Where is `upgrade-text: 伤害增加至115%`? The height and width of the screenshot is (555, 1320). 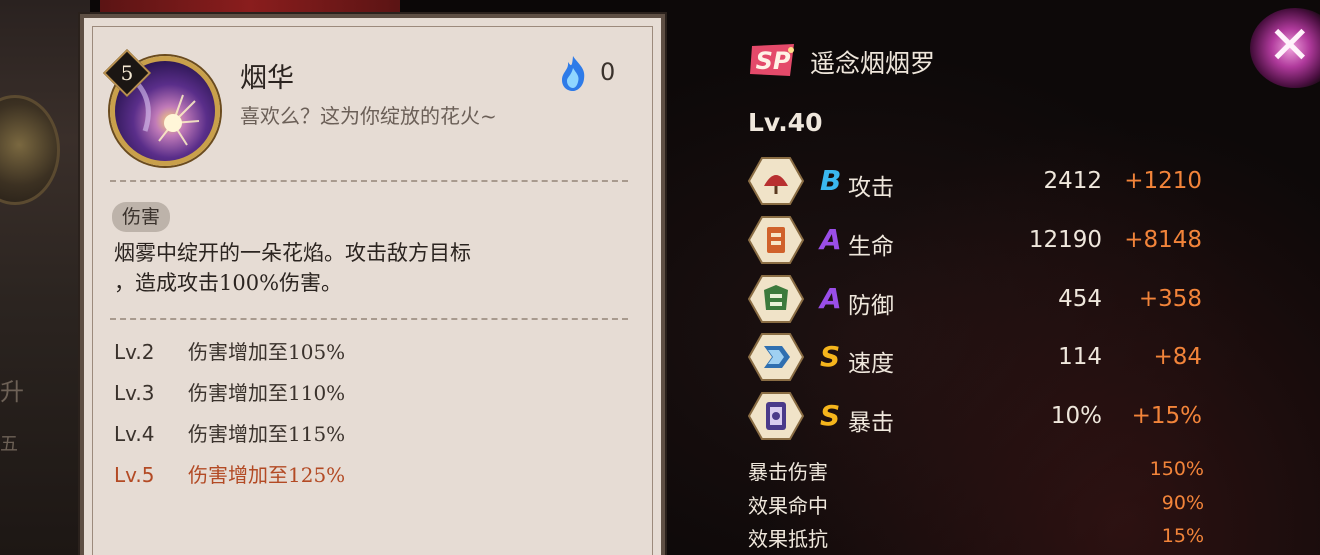
upgrade-text: 伤害增加至115% is located at coordinates (267, 434).